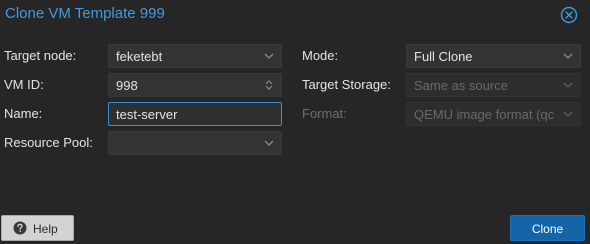 Image resolution: width=590 pixels, height=244 pixels. What do you see at coordinates (195, 85) in the screenshot?
I see `vm-id-spinner: 998` at bounding box center [195, 85].